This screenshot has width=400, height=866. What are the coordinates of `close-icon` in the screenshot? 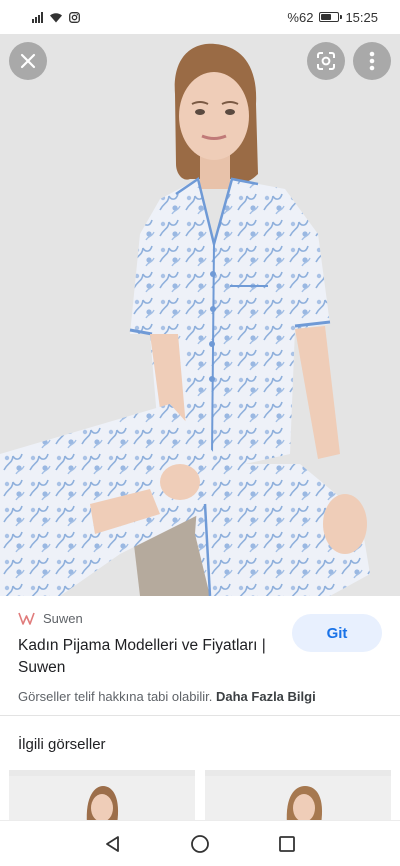 It's located at (28, 61).